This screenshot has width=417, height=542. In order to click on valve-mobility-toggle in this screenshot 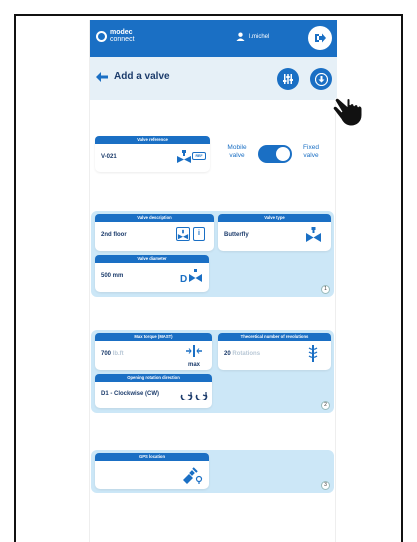, I will do `click(275, 154)`.